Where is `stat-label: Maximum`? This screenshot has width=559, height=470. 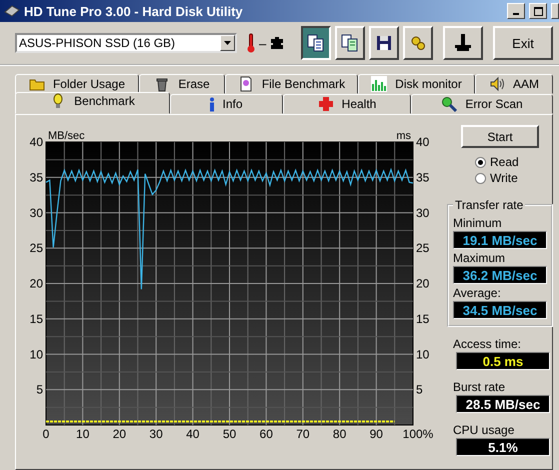 stat-label: Maximum is located at coordinates (479, 258).